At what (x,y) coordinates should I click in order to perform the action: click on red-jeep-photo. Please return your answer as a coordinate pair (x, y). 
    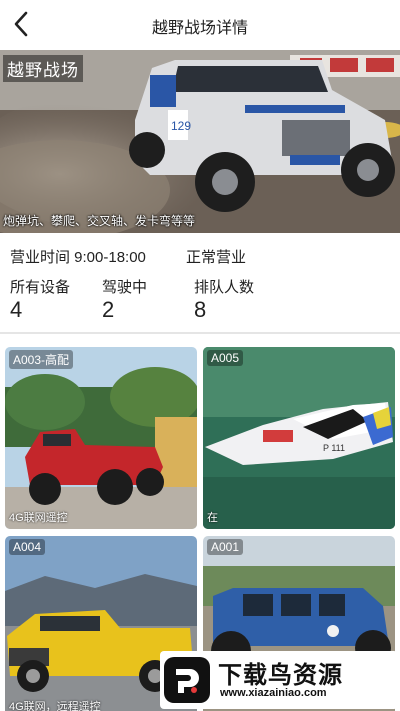
    Looking at the image, I should click on (101, 438).